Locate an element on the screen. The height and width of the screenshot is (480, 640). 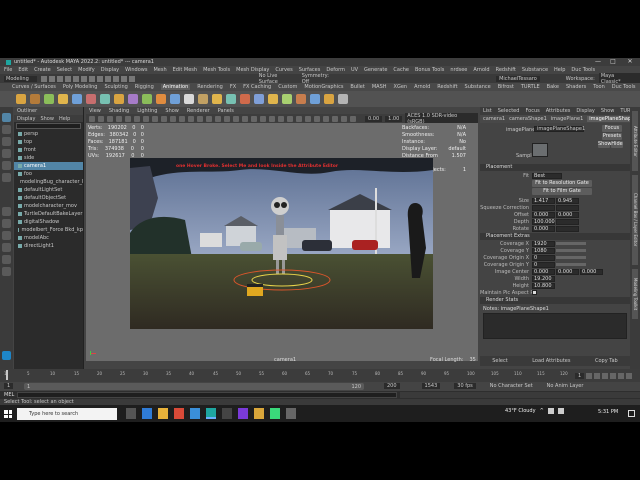
menu-uv: UV is located at coordinates (354, 70).